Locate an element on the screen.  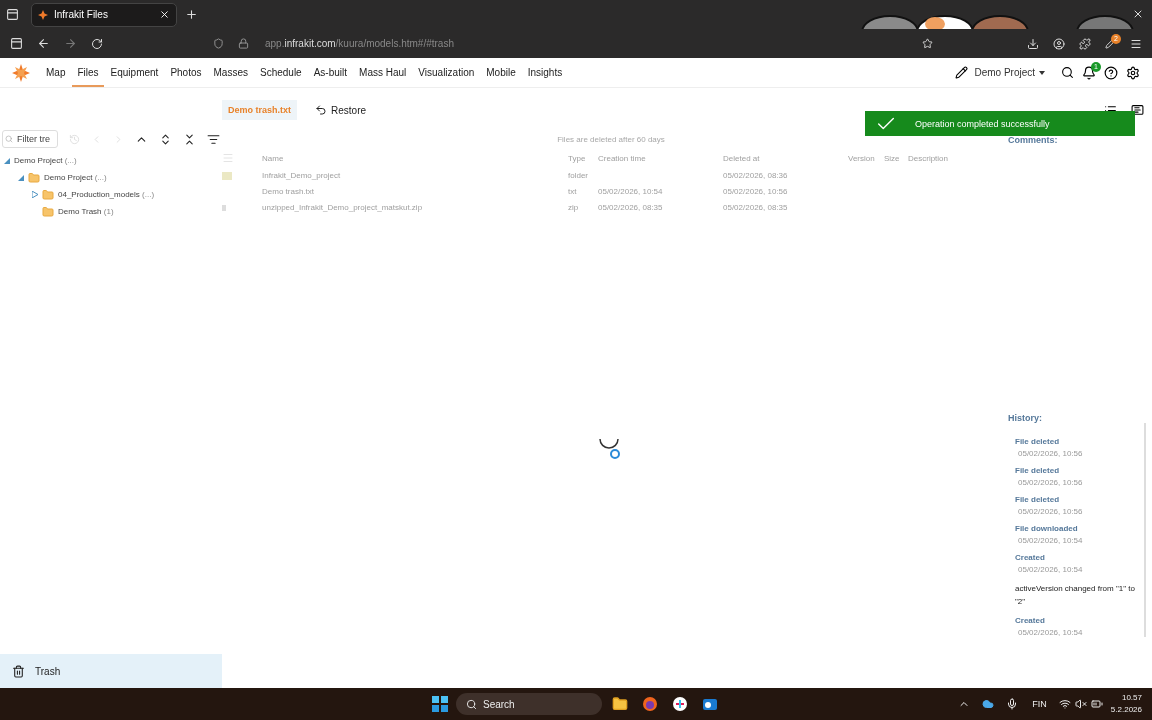
project-dropdown: Demo Project is located at coordinates (1009, 72).